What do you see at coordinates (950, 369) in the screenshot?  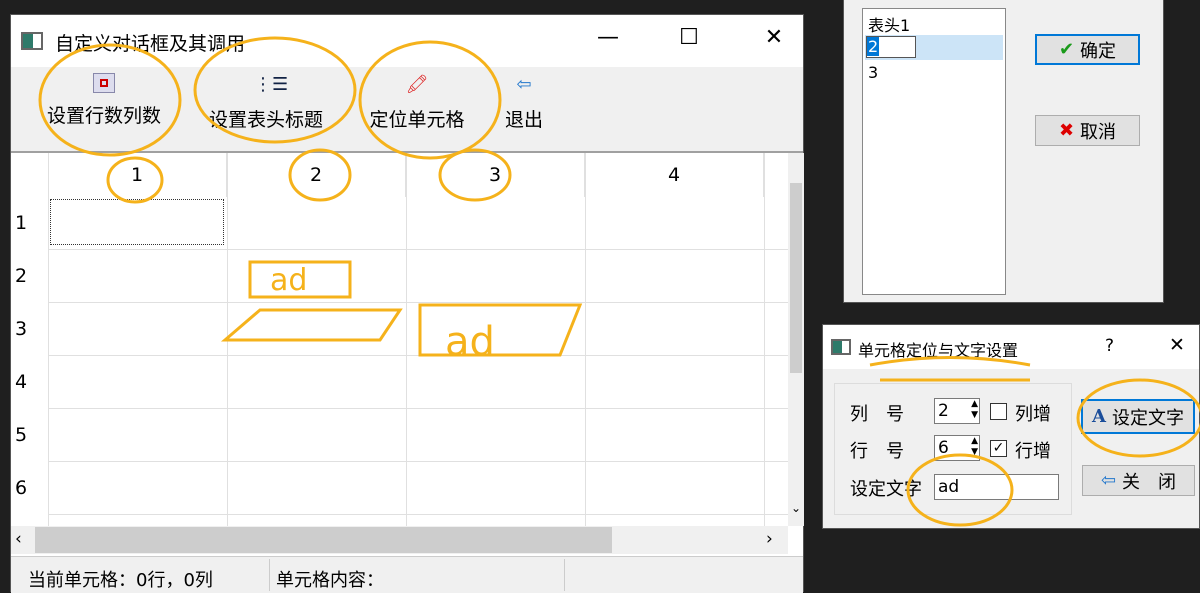 I see `annotation-underline` at bounding box center [950, 369].